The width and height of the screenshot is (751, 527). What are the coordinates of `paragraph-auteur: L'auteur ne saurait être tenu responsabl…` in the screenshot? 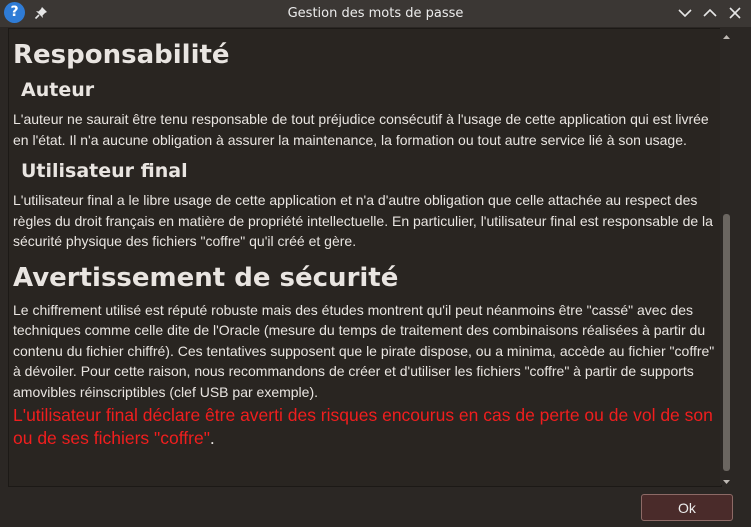 It's located at (361, 129).